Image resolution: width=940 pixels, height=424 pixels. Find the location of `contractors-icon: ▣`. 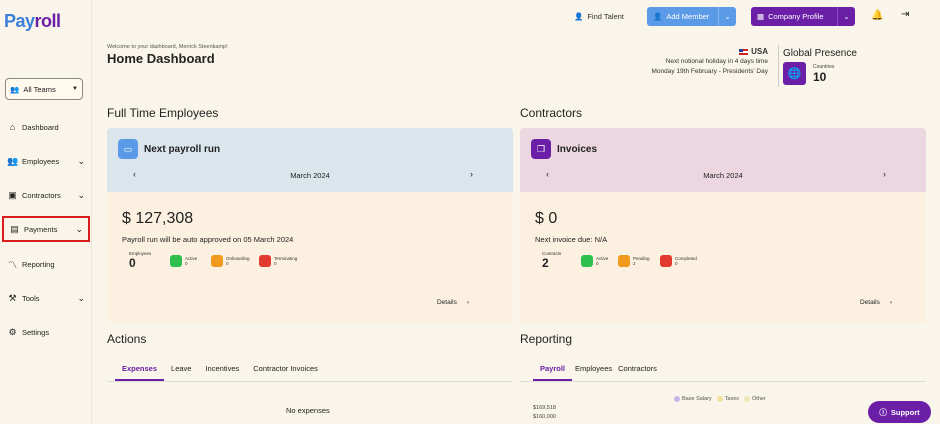

contractors-icon: ▣ is located at coordinates (12, 194).